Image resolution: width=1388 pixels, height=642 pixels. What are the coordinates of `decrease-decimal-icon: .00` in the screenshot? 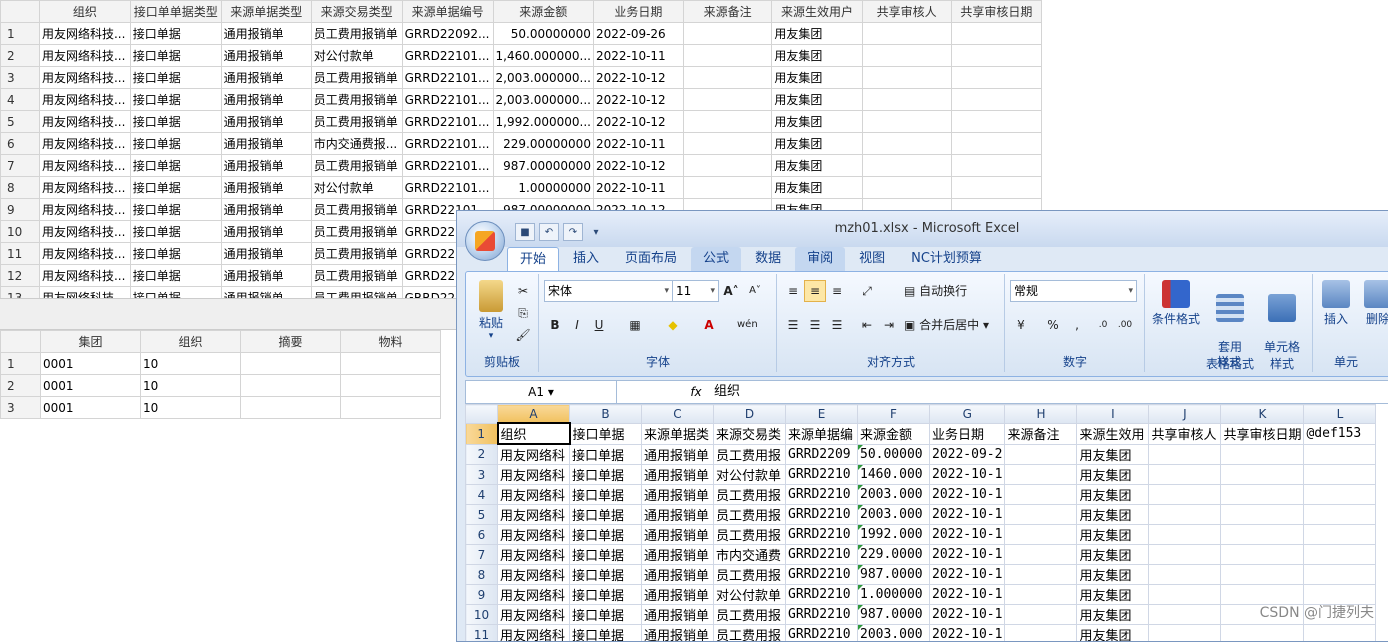 It's located at (1125, 325).